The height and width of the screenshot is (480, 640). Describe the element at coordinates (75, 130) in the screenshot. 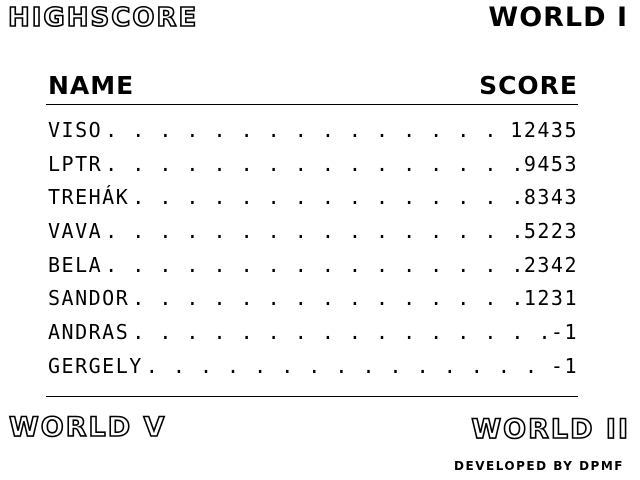

I see `player-name: VISO` at that location.